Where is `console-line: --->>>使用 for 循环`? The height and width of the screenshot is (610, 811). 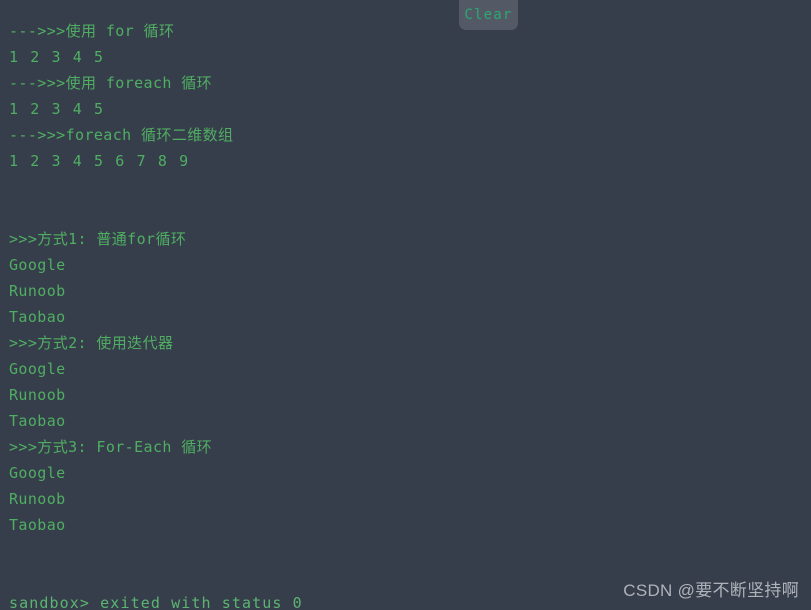
console-line: --->>>使用 for 循环 is located at coordinates (92, 31).